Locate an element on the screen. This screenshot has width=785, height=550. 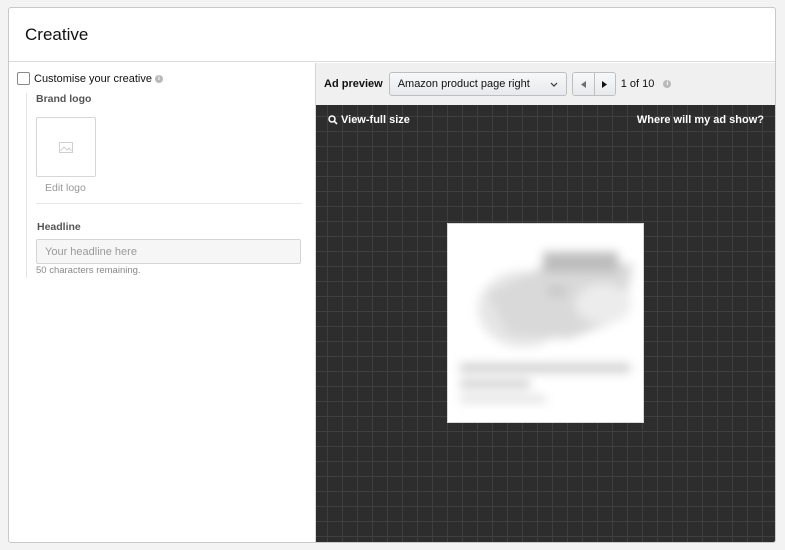
customise-row: Customise your creative i is located at coordinates (90, 78).